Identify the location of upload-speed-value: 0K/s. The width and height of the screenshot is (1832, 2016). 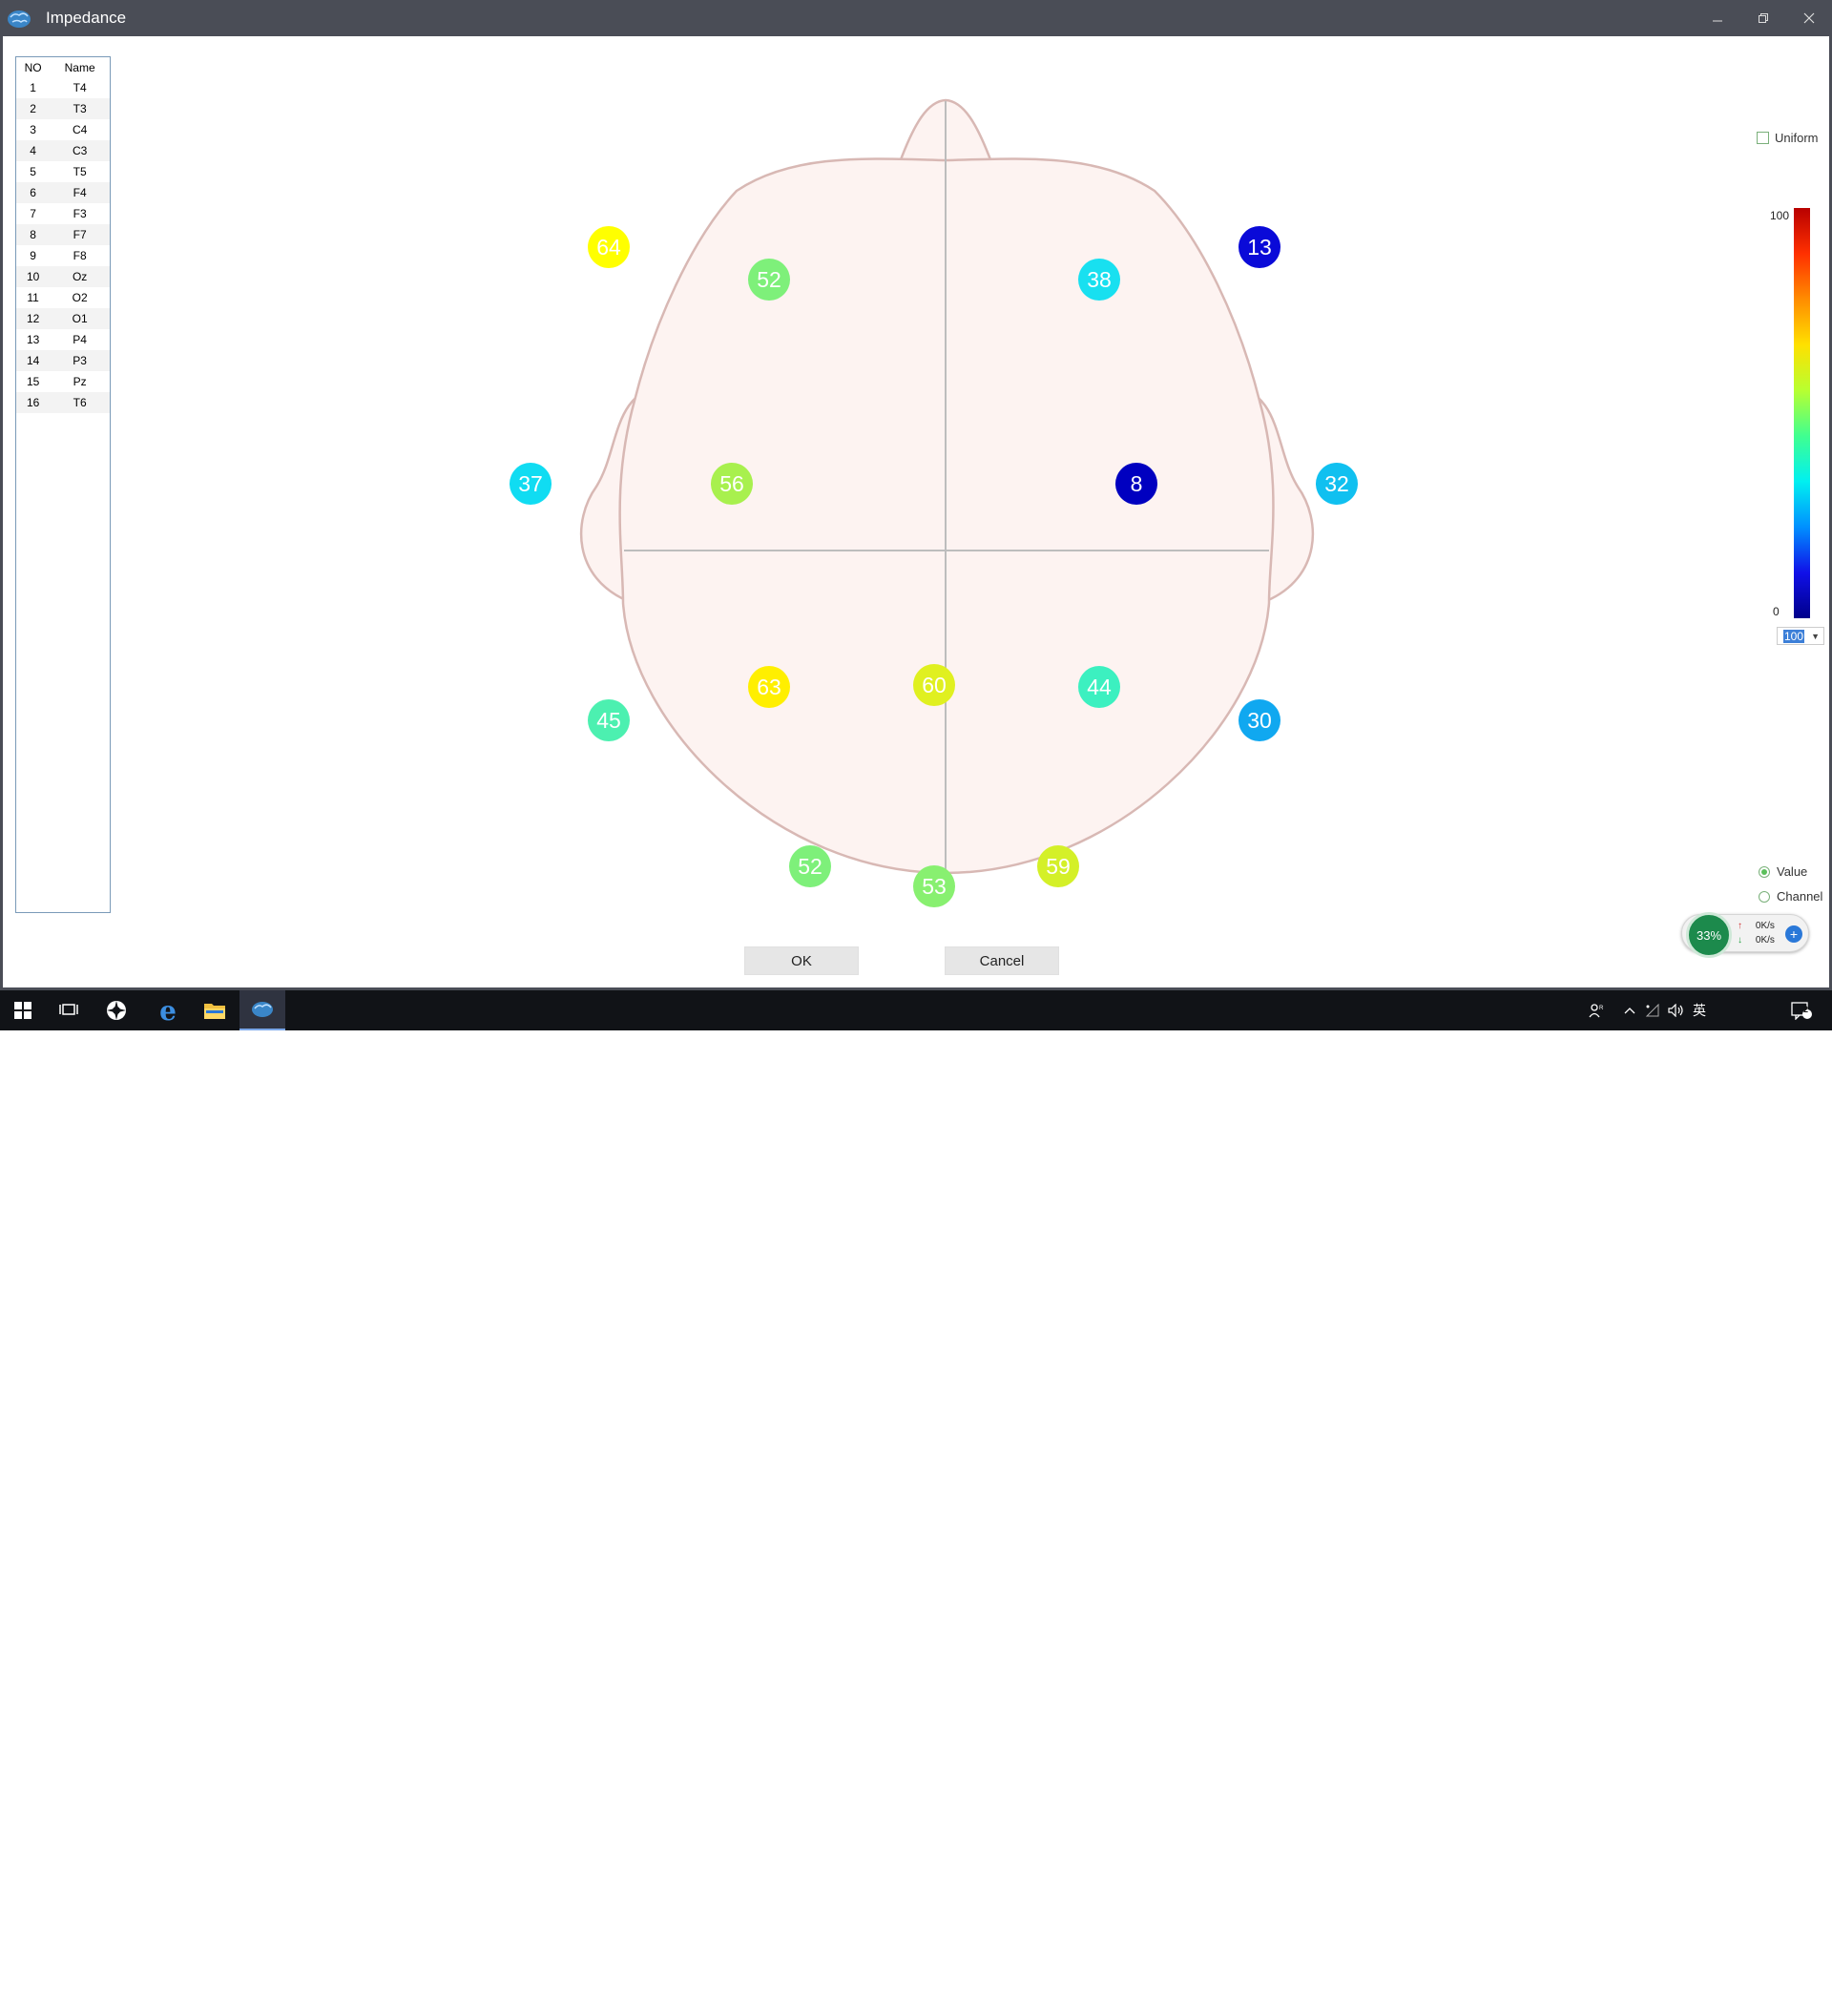
(1765, 926).